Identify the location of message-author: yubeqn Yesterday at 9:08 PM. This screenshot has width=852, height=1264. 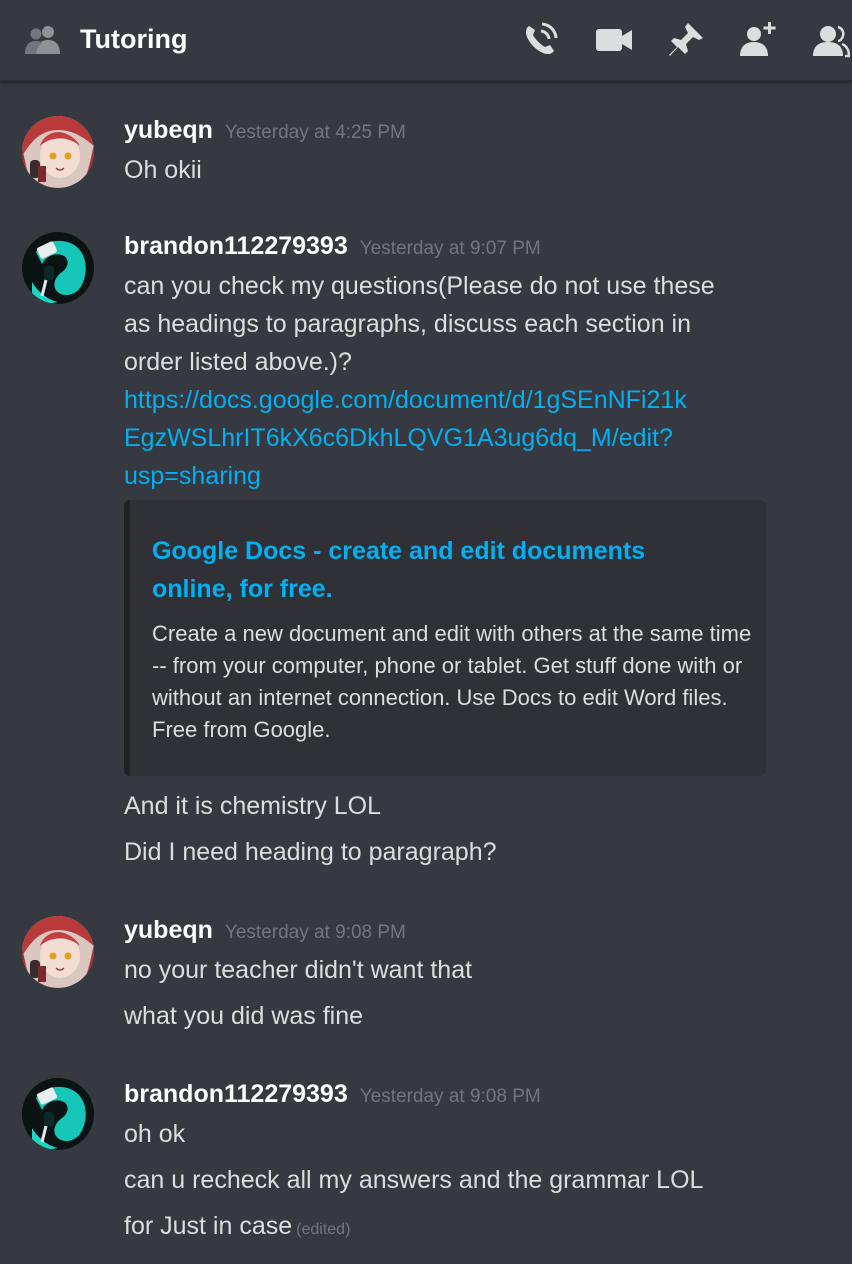
(265, 930).